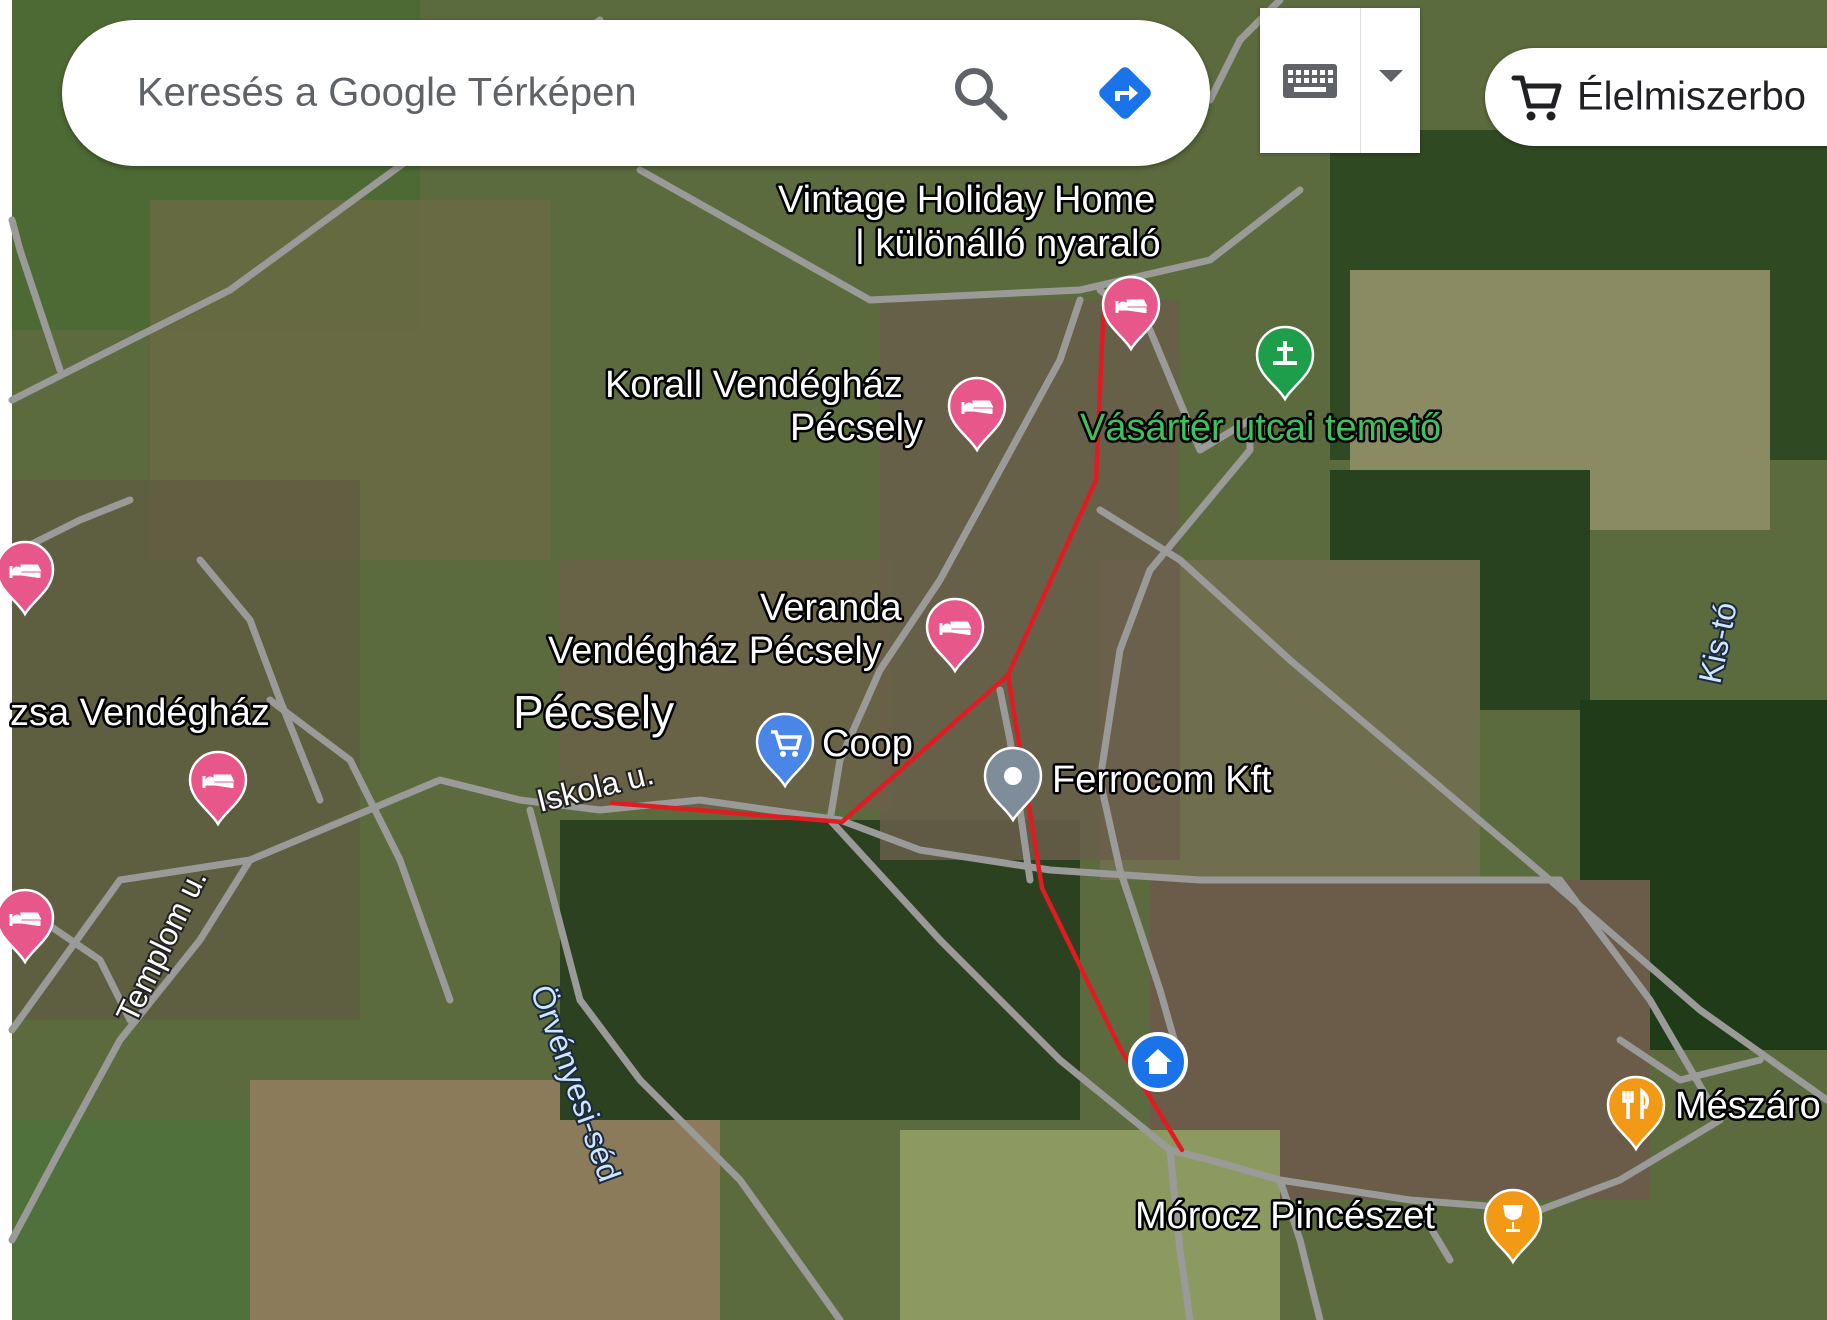  Describe the element at coordinates (140, 713) in the screenshot. I see `label-zsa-vendeghaz: zsa Vendégház` at that location.